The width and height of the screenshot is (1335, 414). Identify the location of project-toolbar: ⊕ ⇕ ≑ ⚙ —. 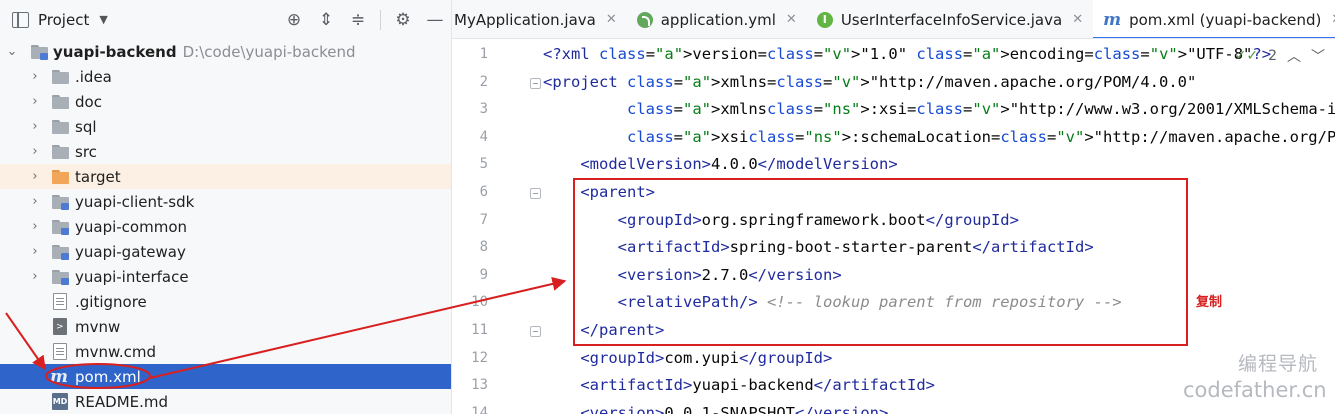
(364, 19).